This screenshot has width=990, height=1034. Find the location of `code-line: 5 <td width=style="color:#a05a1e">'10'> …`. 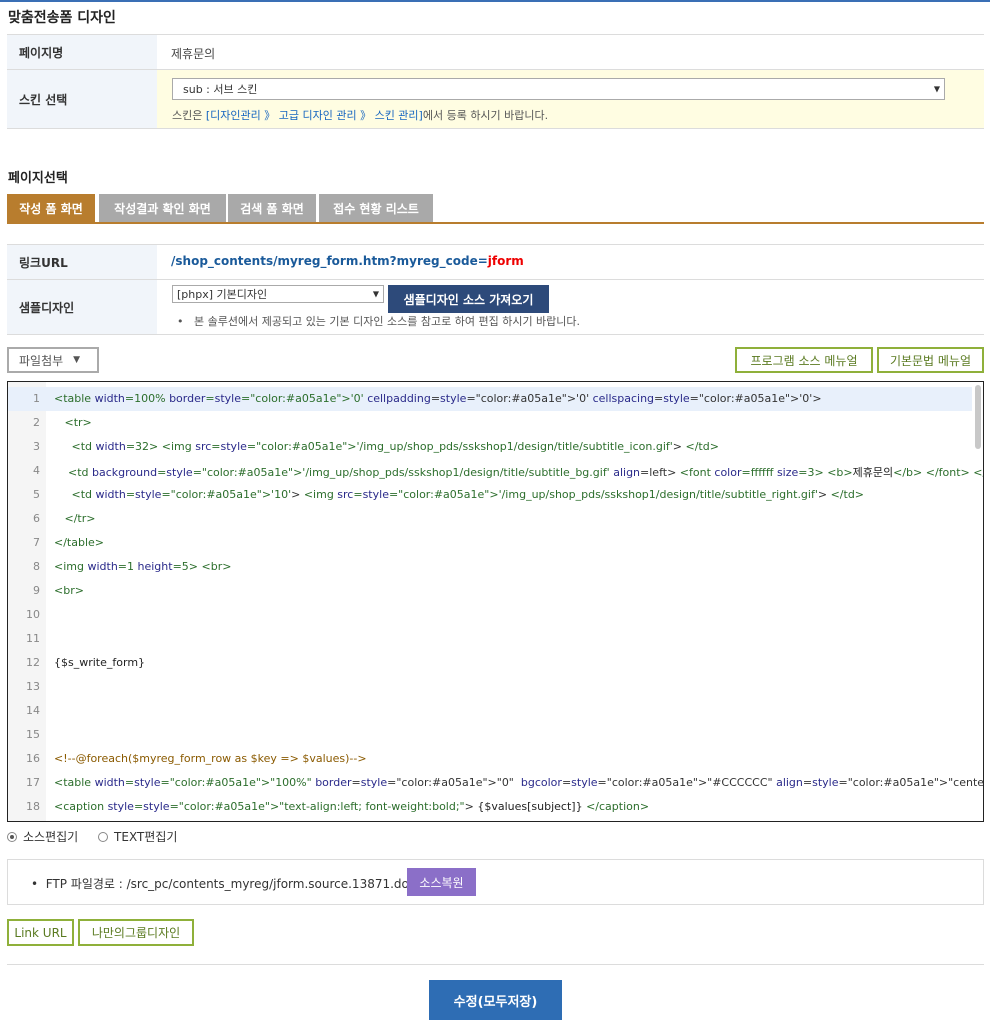

code-line: 5 <td width=style="color:#a05a1e">'10'> … is located at coordinates (490, 495).